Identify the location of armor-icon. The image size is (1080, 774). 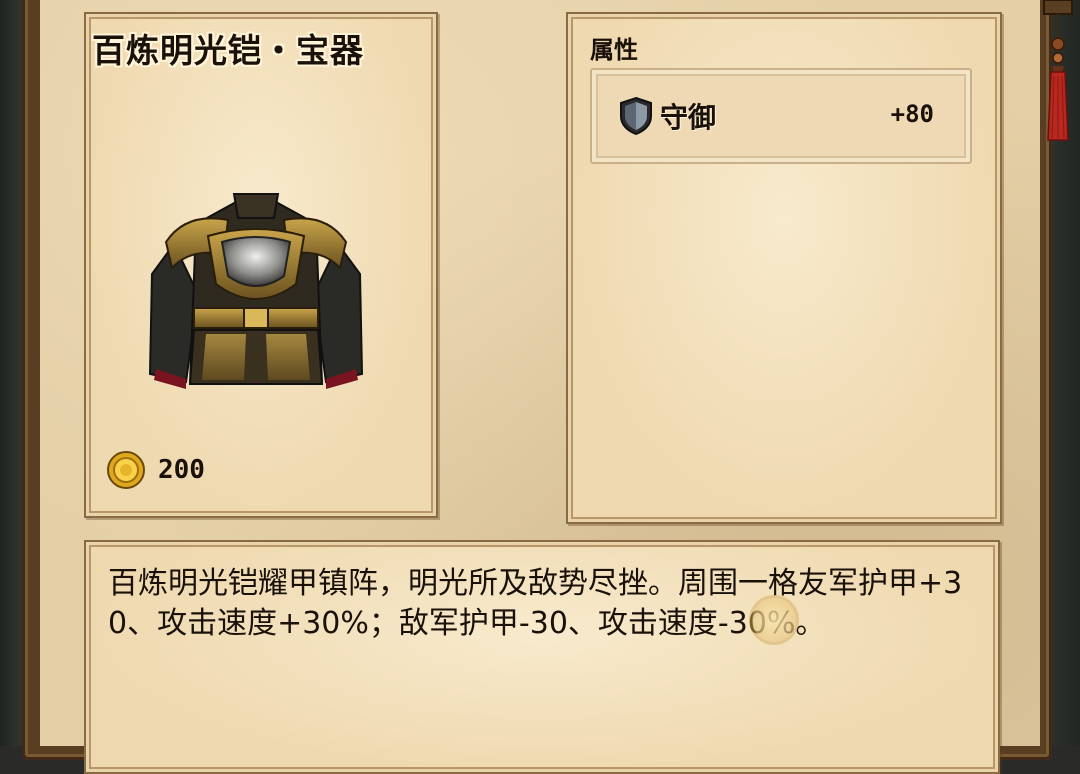
(256, 291).